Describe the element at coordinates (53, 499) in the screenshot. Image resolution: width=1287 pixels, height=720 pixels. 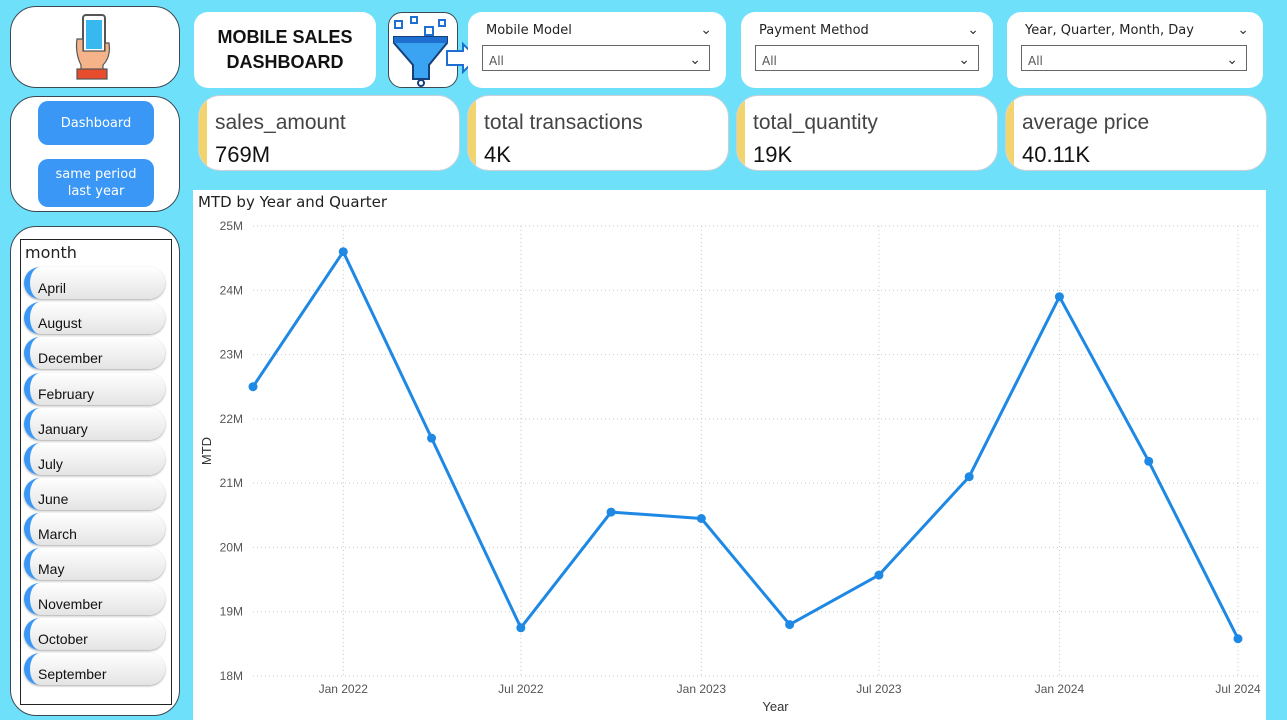
I see `month-item-label: June` at that location.